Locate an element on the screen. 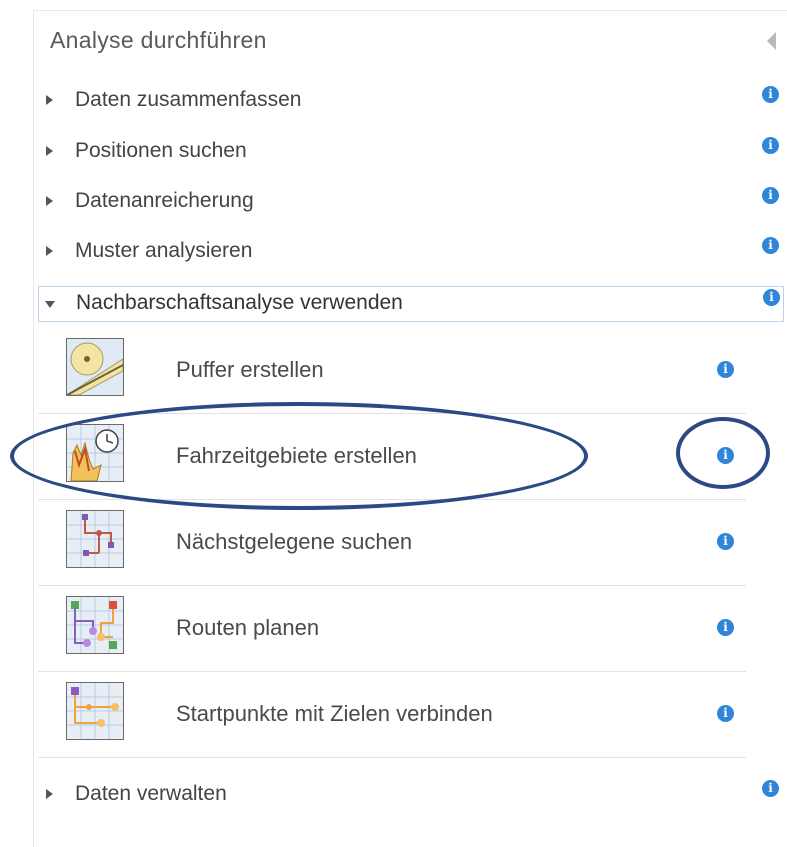 Image resolution: width=787 pixels, height=847 pixels. tool-find-nearest: Nächstgelegene suchen i is located at coordinates (392, 543).